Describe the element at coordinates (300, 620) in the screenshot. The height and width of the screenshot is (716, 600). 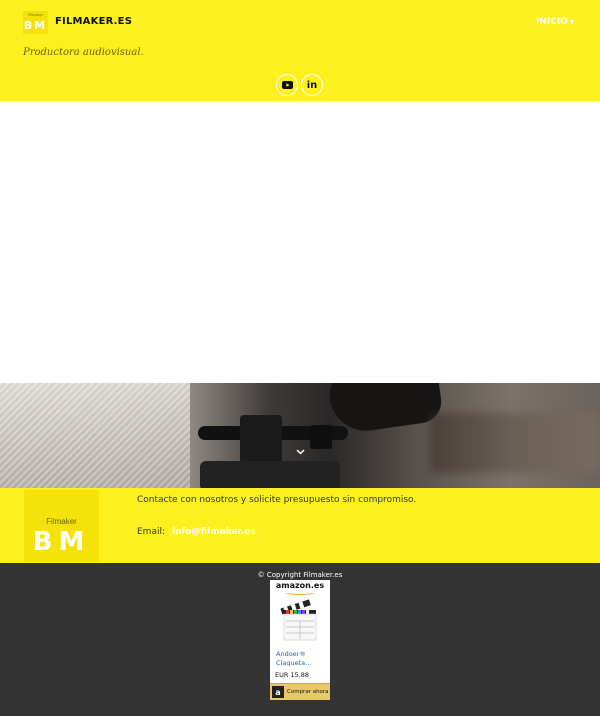
I see `clapperboard-product-image` at that location.